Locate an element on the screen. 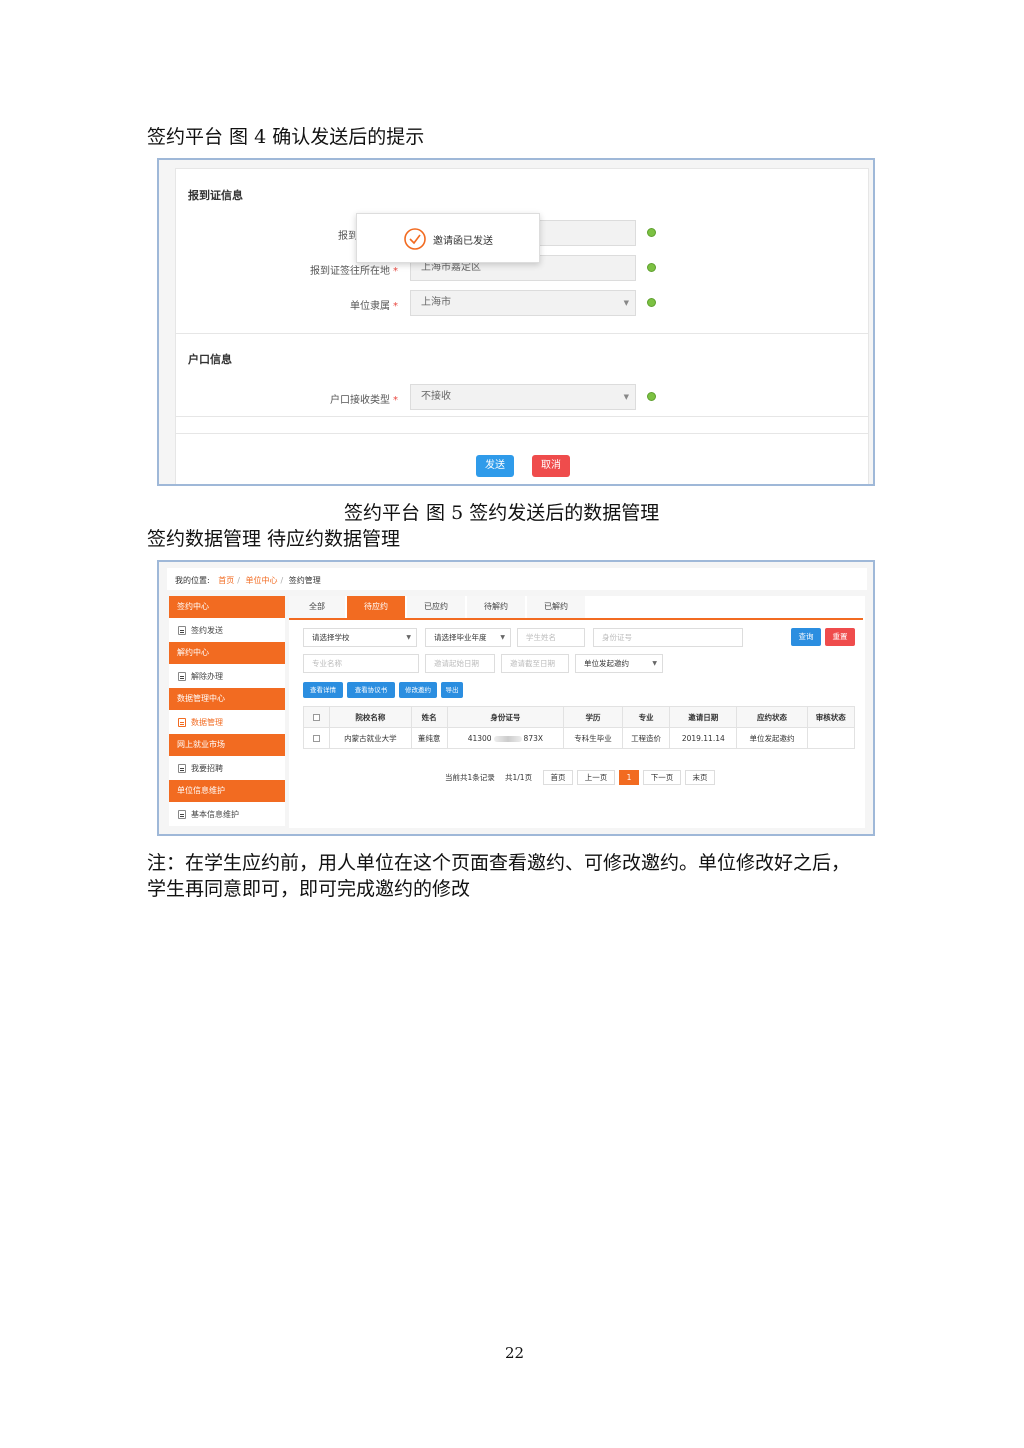 Image resolution: width=1024 pixels, height=1448 pixels. breadcrumb: 我的位置: 首页 / 单位中心 / 签约管理 is located at coordinates (248, 580).